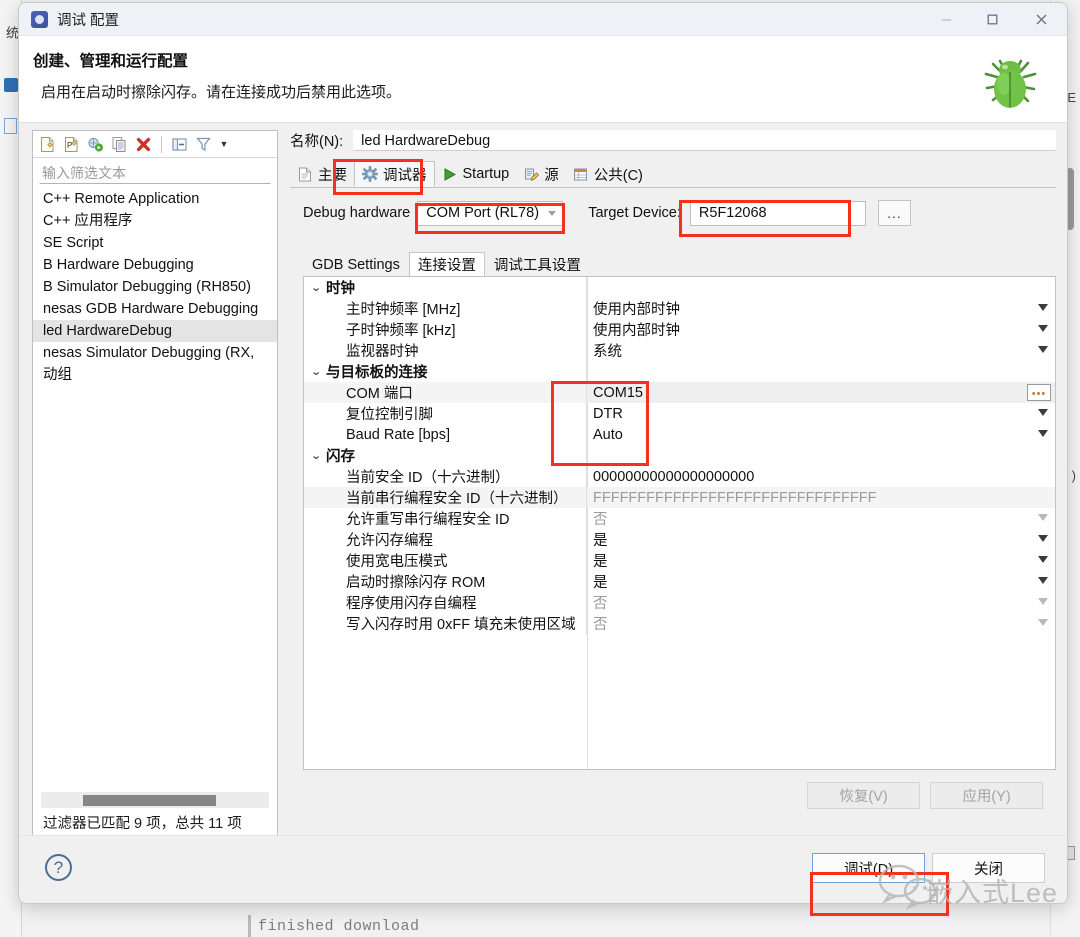  What do you see at coordinates (541, 174) in the screenshot?
I see `tab-source: 源` at bounding box center [541, 174].